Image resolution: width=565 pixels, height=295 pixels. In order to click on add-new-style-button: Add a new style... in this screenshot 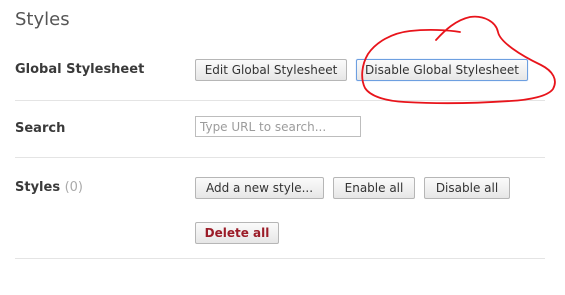, I will do `click(259, 188)`.